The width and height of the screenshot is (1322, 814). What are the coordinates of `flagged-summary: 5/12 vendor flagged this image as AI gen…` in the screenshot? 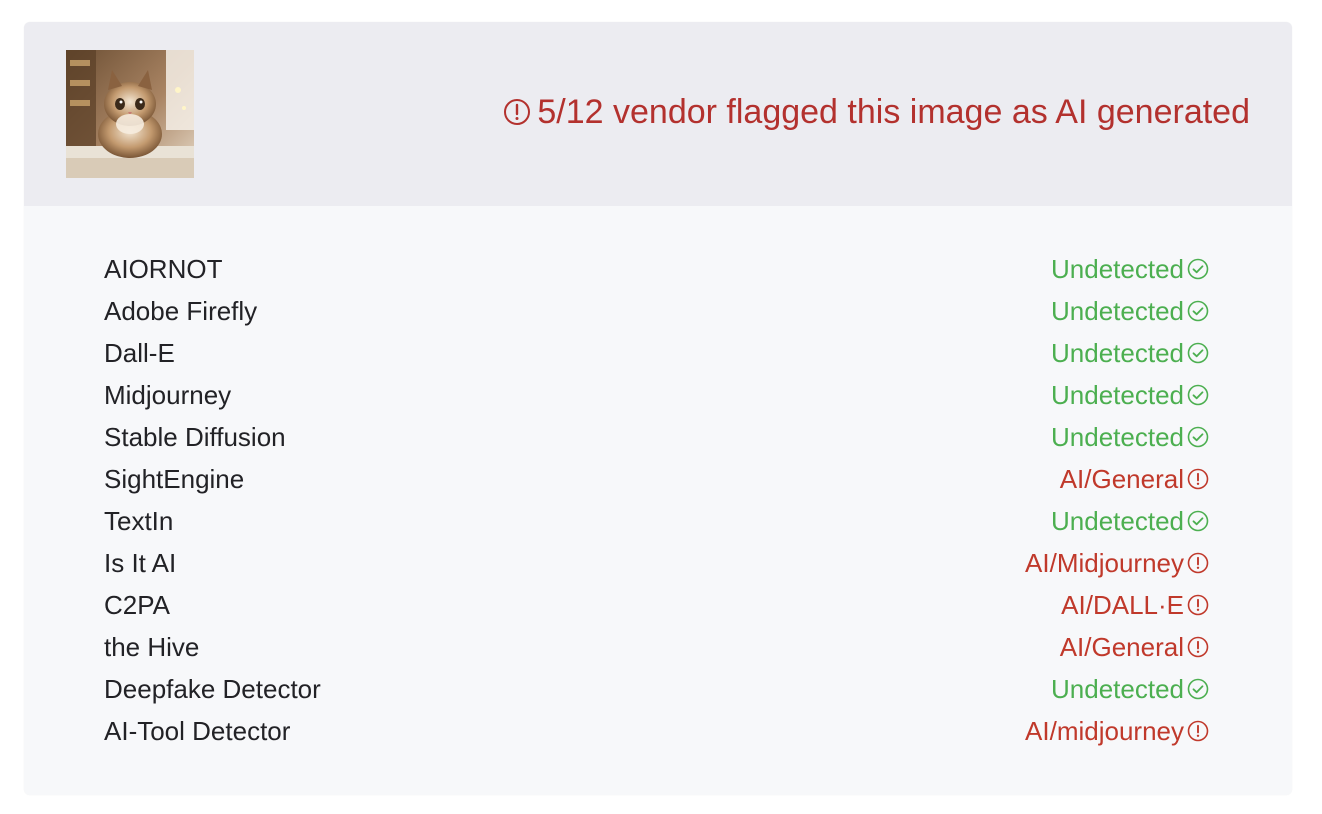 It's located at (875, 112).